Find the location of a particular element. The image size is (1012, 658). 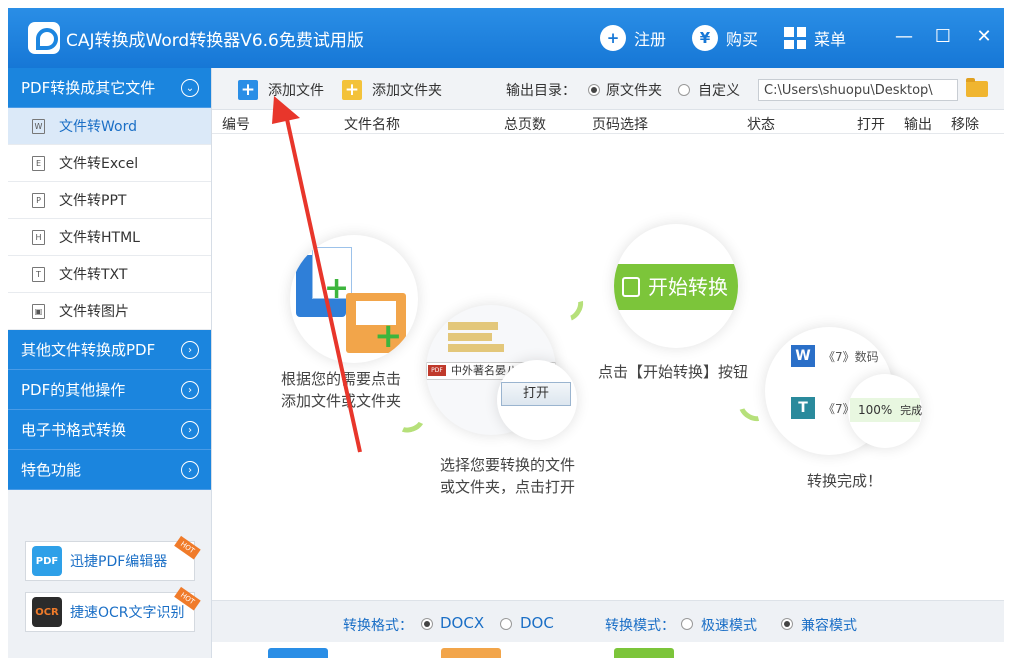

menu-button: 菜单 is located at coordinates (815, 38).